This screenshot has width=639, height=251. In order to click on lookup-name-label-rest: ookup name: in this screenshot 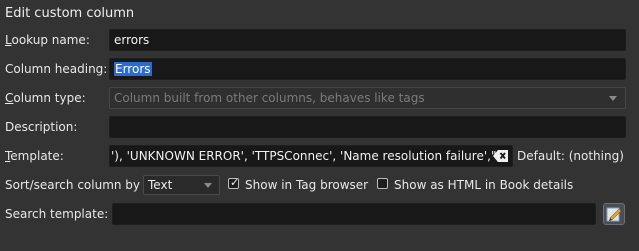, I will do `click(50, 40)`.